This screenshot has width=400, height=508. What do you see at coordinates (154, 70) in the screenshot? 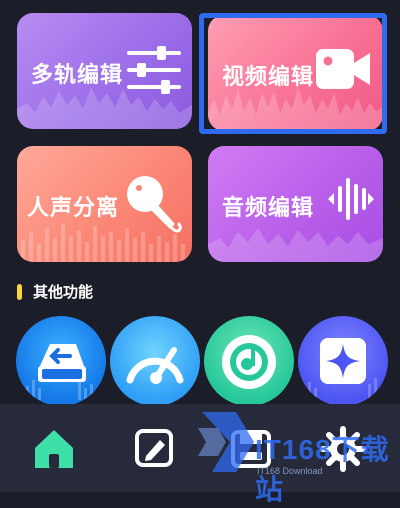
I see `sliders-icon` at bounding box center [154, 70].